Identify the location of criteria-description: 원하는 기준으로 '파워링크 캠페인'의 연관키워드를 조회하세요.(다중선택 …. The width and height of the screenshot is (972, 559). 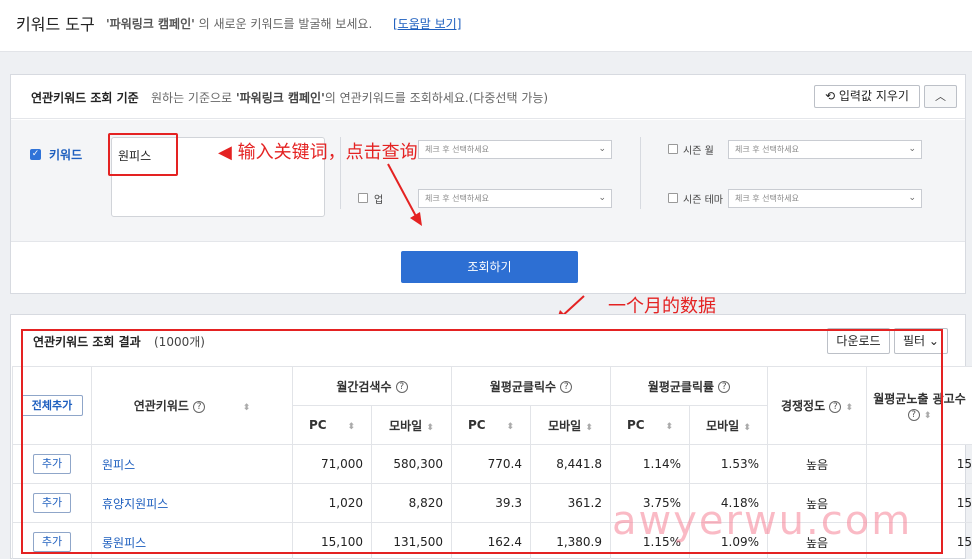
(349, 97).